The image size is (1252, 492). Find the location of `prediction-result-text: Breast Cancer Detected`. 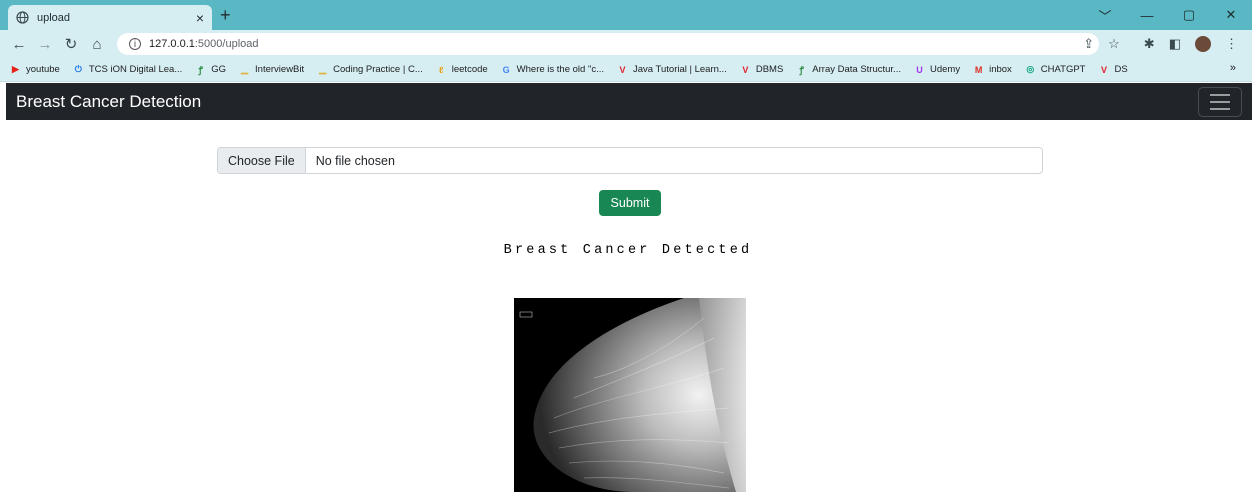

prediction-result-text: Breast Cancer Detected is located at coordinates (628, 250).